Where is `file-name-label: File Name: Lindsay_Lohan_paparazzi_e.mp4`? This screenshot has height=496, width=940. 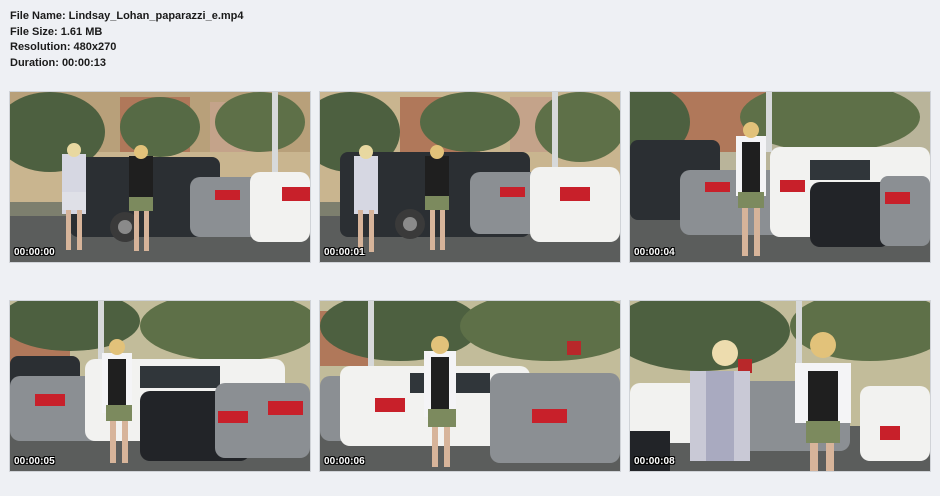 file-name-label: File Name: Lindsay_Lohan_paparazzi_e.mp4 is located at coordinates (127, 16).